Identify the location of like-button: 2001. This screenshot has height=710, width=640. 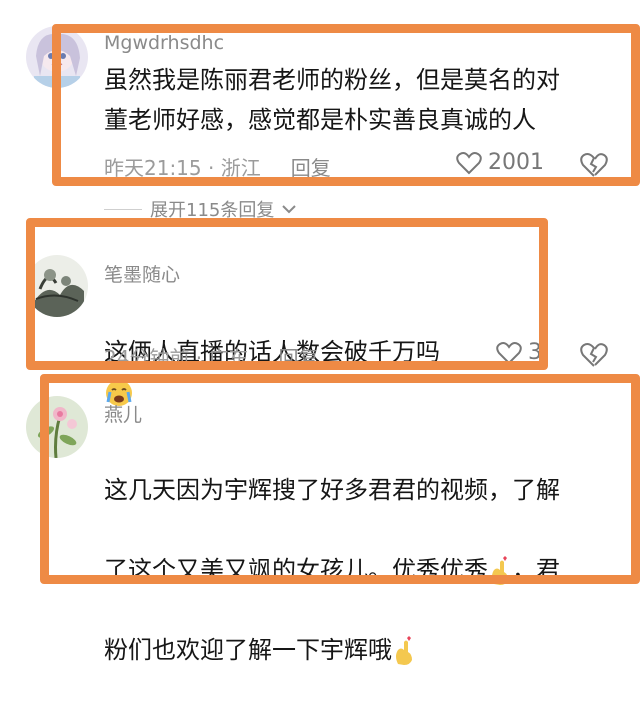
(500, 162).